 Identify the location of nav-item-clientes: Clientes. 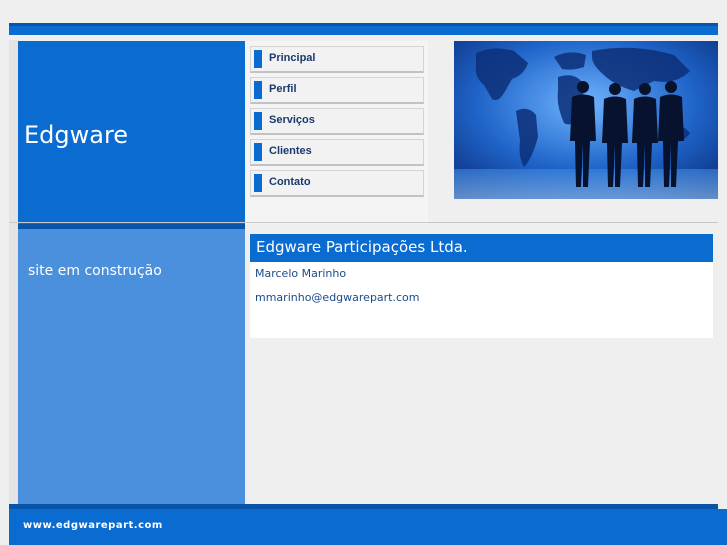
(337, 152).